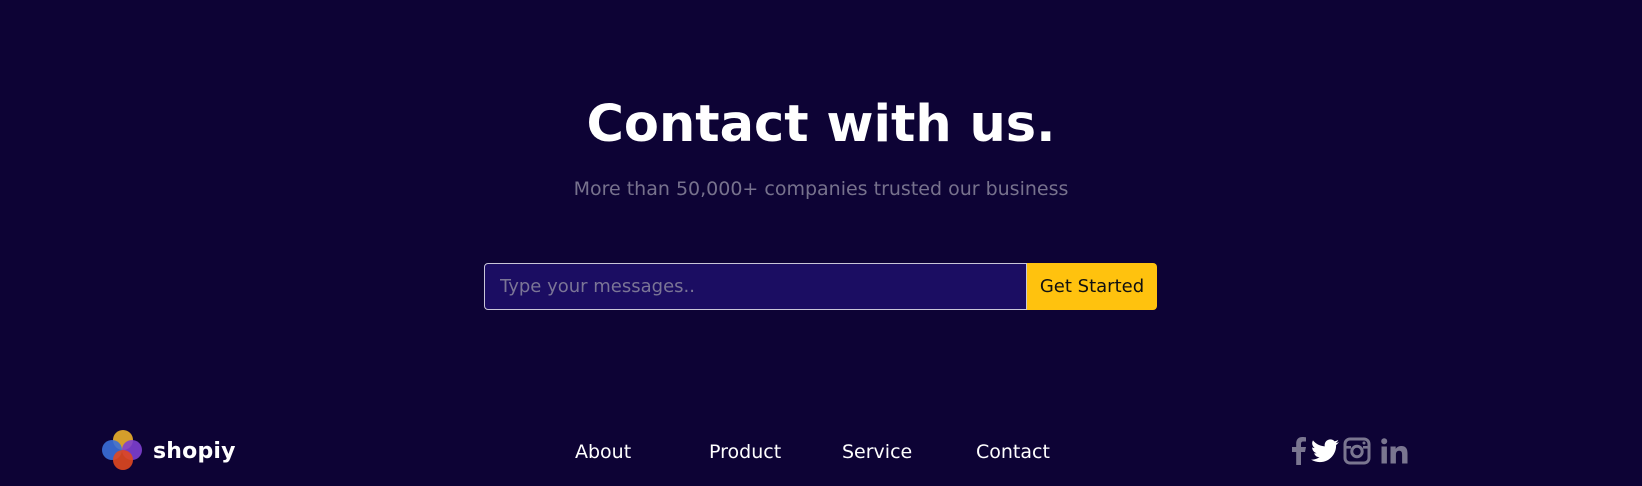 The height and width of the screenshot is (486, 1642). I want to click on social-links, so click(1352, 451).